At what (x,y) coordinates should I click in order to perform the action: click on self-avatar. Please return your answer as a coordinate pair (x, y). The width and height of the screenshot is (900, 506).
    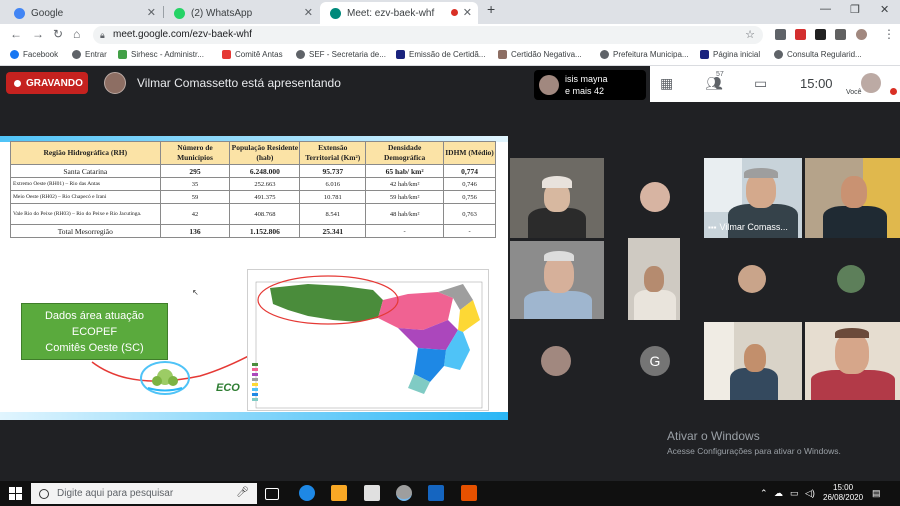
    Looking at the image, I should click on (871, 83).